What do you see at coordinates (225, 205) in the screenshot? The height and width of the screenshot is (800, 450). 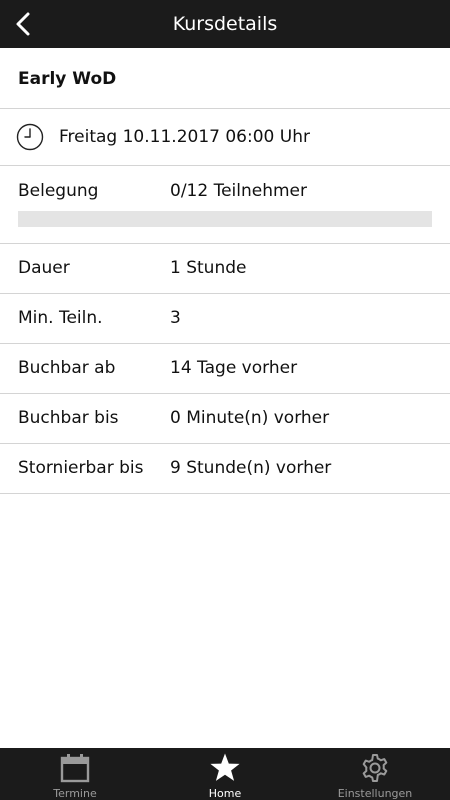 I see `occupancy-row: Belegung 0/12 Teilnehmer` at bounding box center [225, 205].